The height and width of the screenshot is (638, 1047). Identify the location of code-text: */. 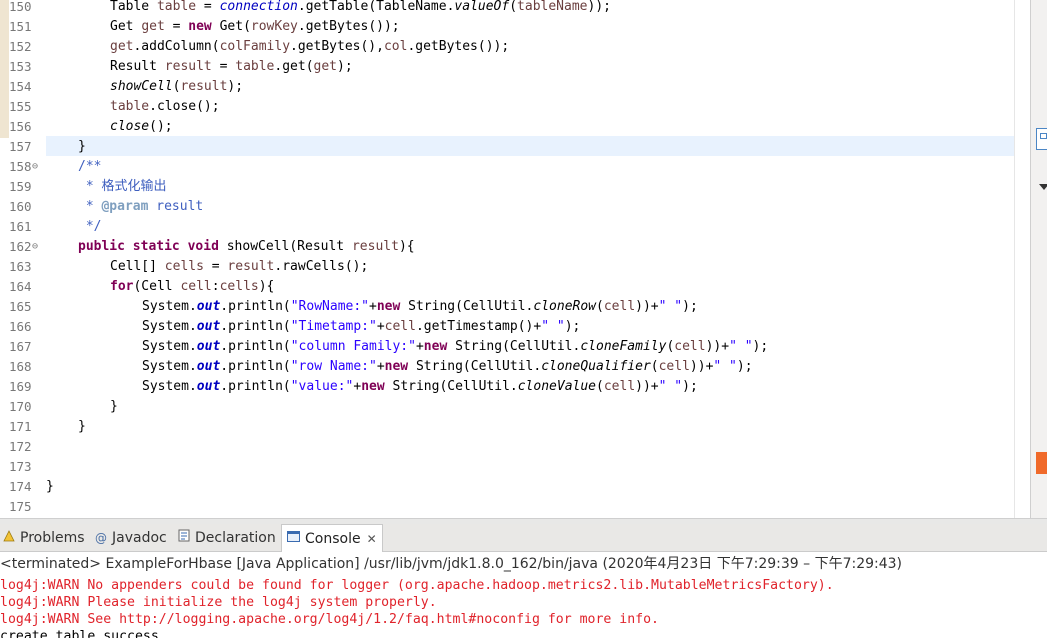
(90, 226).